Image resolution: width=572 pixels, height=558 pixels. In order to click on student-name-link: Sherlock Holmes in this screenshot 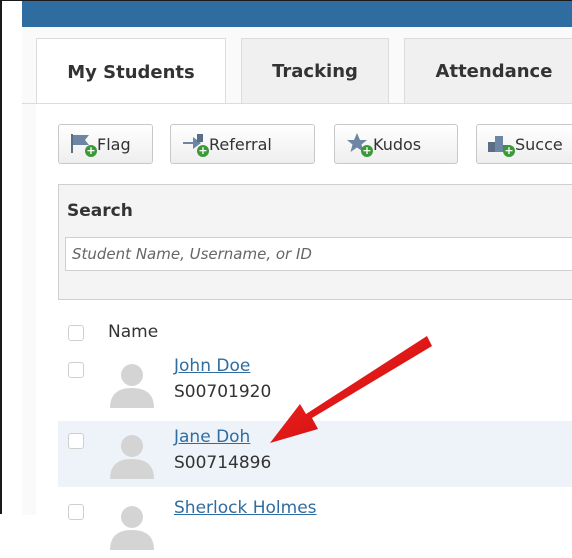, I will do `click(245, 508)`.